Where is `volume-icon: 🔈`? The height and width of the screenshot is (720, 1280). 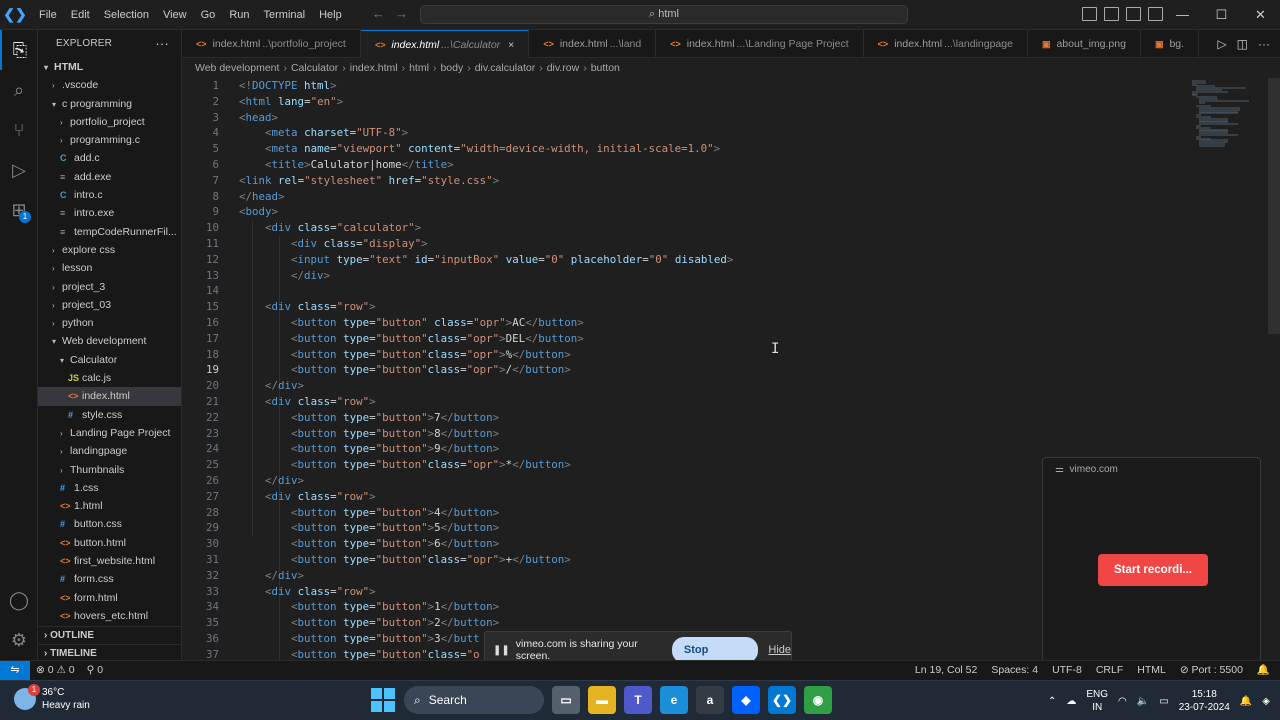
volume-icon: 🔈 is located at coordinates (1143, 701).